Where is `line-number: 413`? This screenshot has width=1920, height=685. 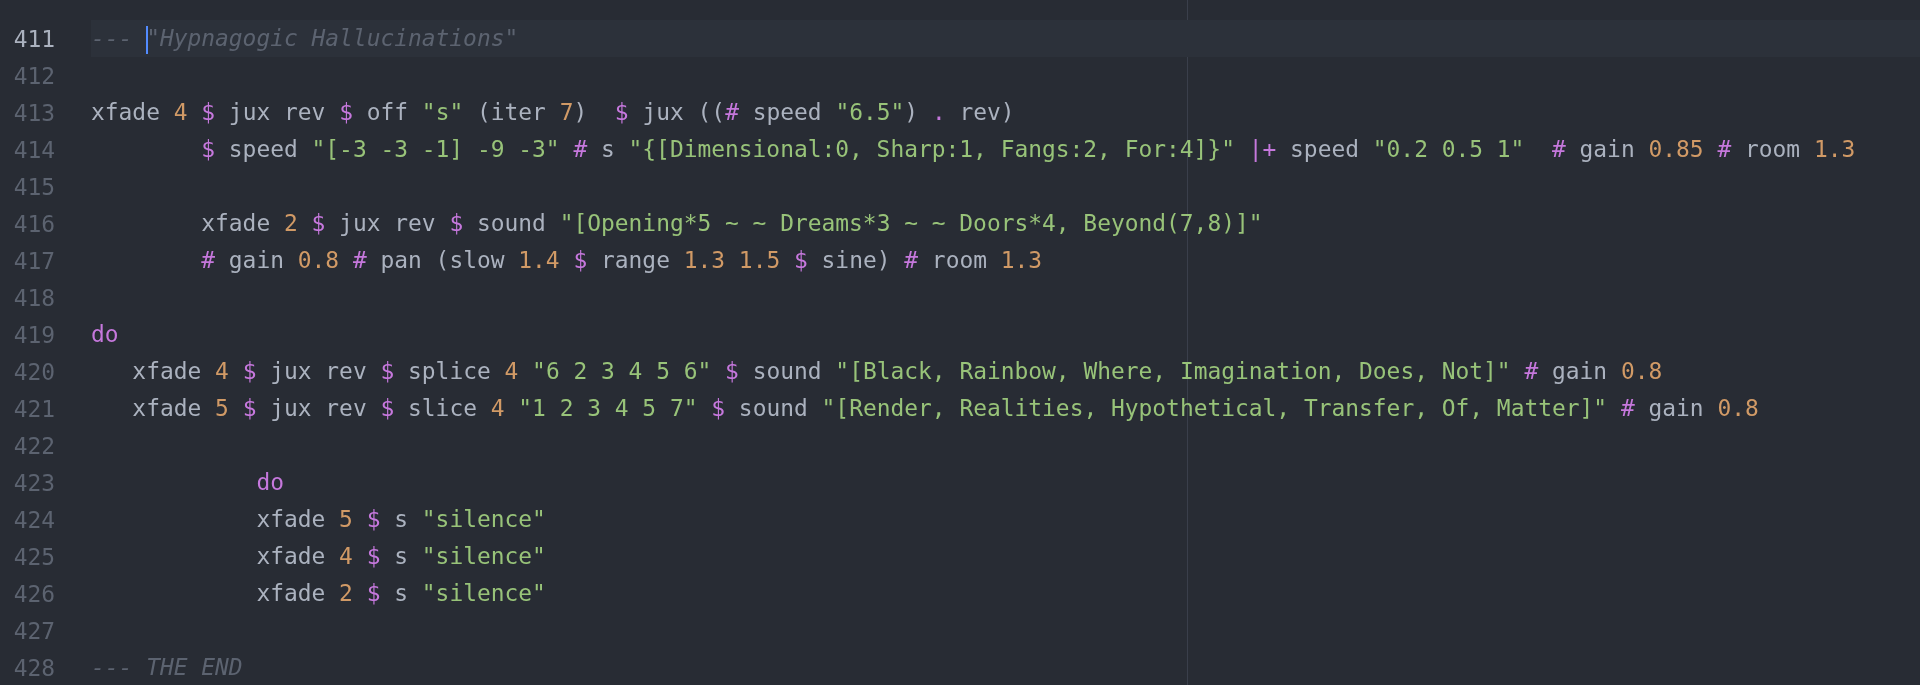 line-number: 413 is located at coordinates (33, 112).